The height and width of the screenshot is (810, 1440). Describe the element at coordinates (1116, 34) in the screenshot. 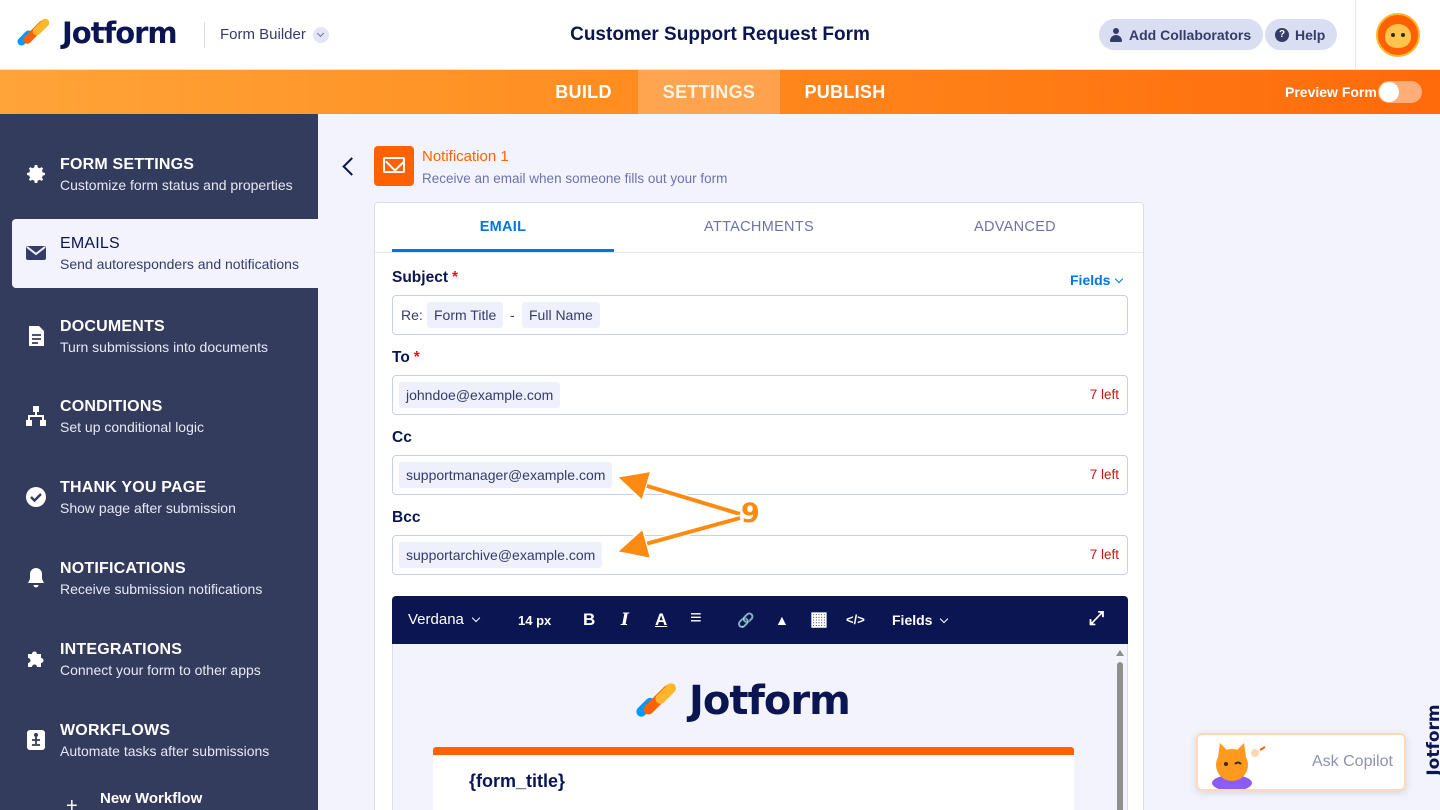

I see `person-icon` at that location.